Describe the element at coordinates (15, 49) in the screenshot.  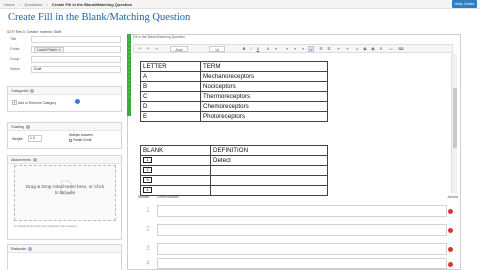
I see `folder-label: Folder` at that location.